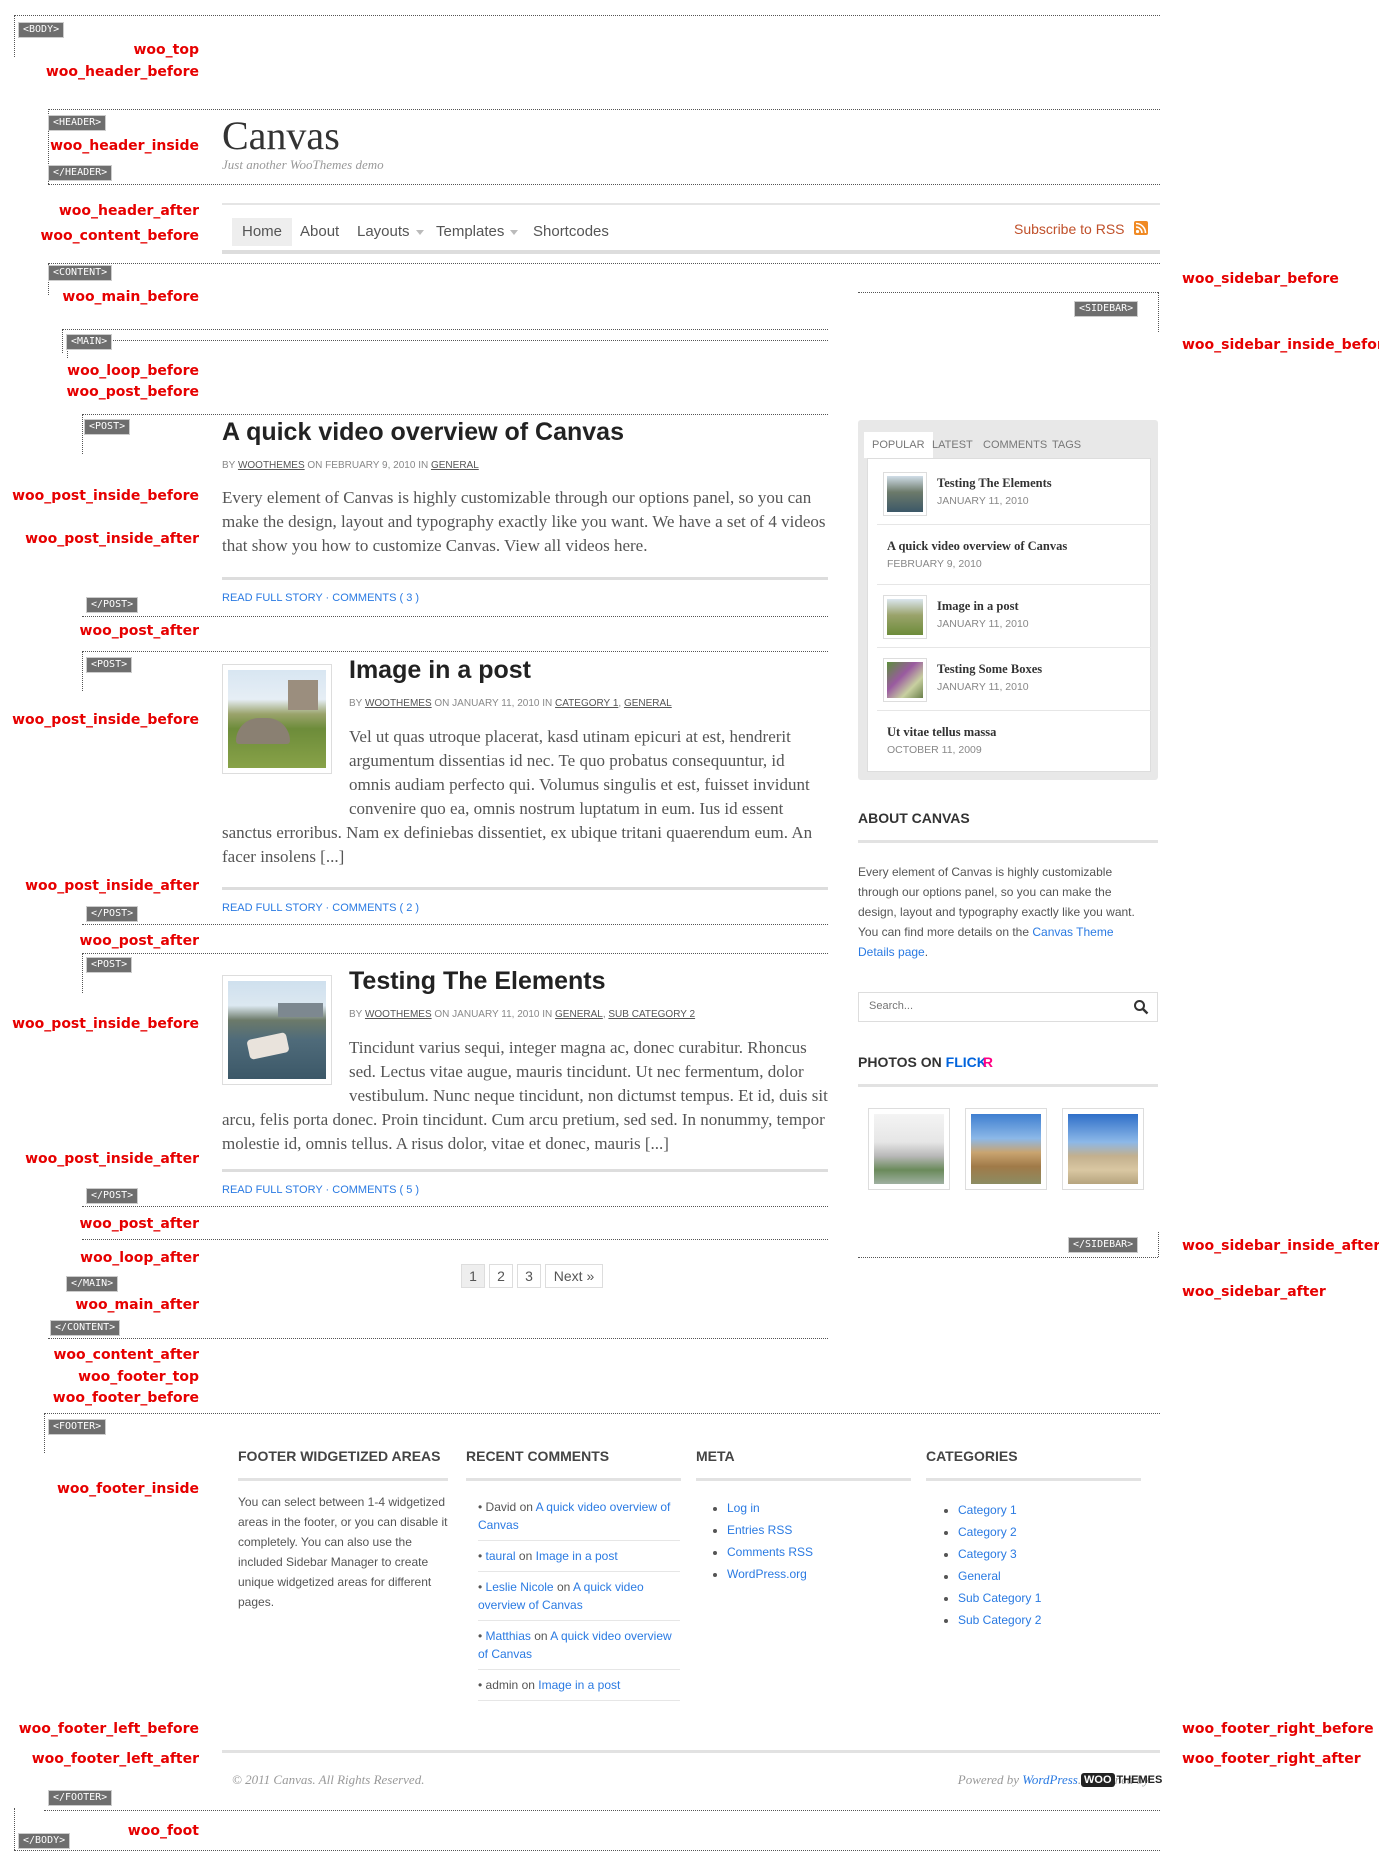 The image size is (1379, 1868). Describe the element at coordinates (501, 1556) in the screenshot. I see `comment-author-link: taural` at that location.